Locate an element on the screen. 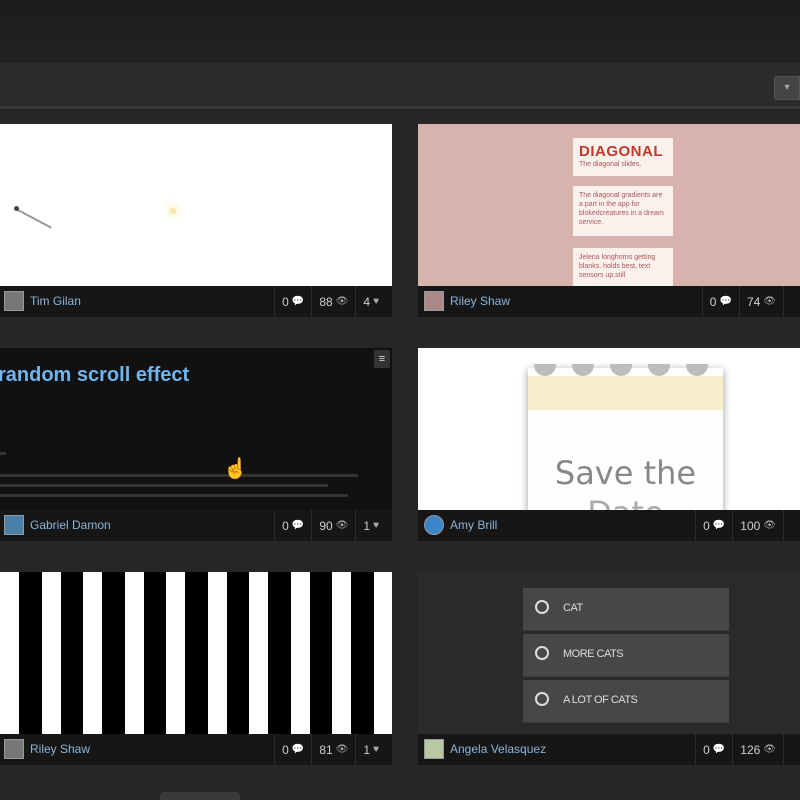  pen-preview: CAT MORE CATS A LOT OF CATS is located at coordinates (609, 653).